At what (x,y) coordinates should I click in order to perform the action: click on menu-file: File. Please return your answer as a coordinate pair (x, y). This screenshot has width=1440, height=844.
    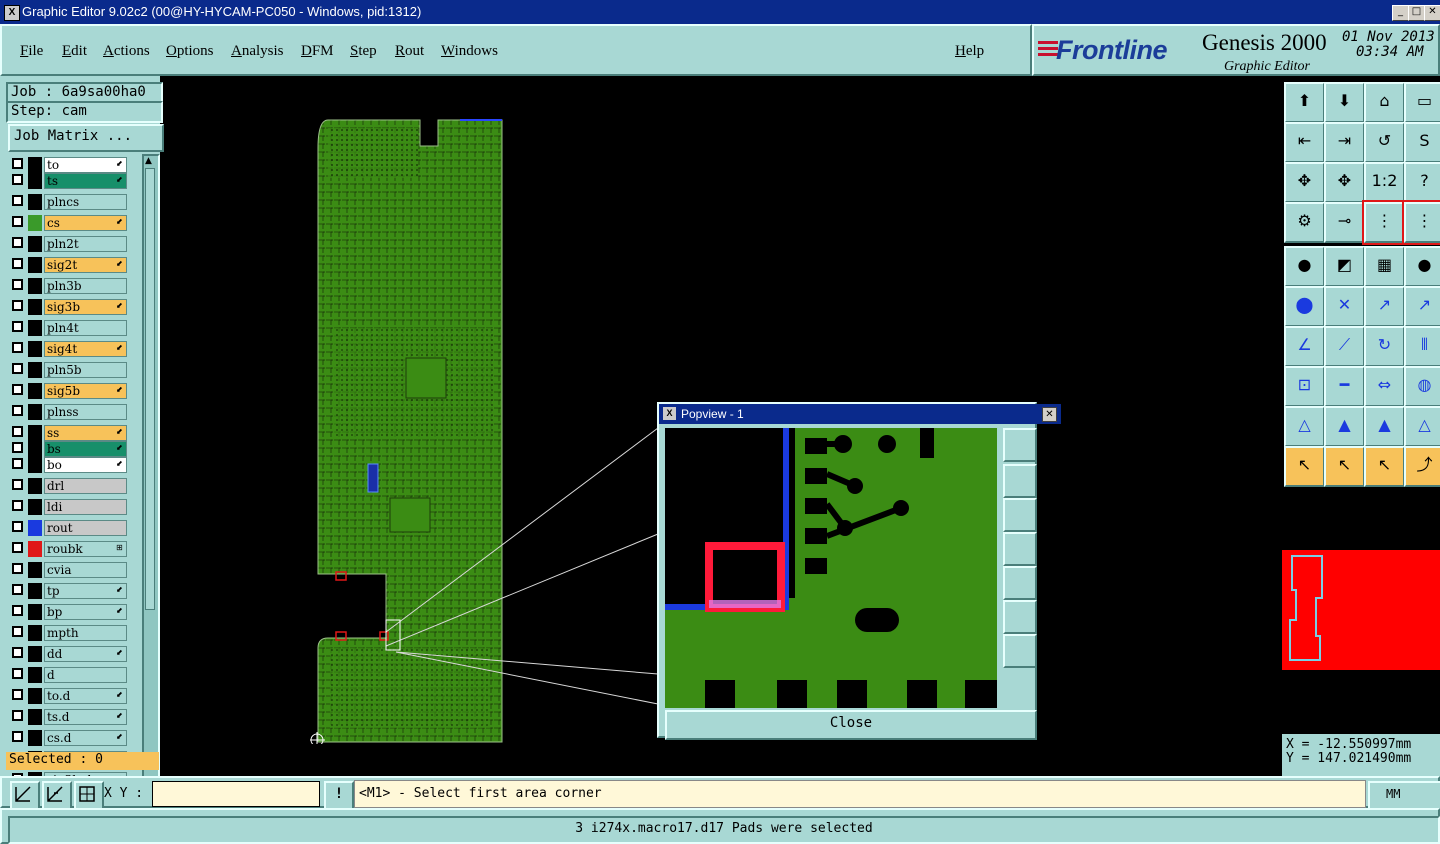
    Looking at the image, I should click on (31, 51).